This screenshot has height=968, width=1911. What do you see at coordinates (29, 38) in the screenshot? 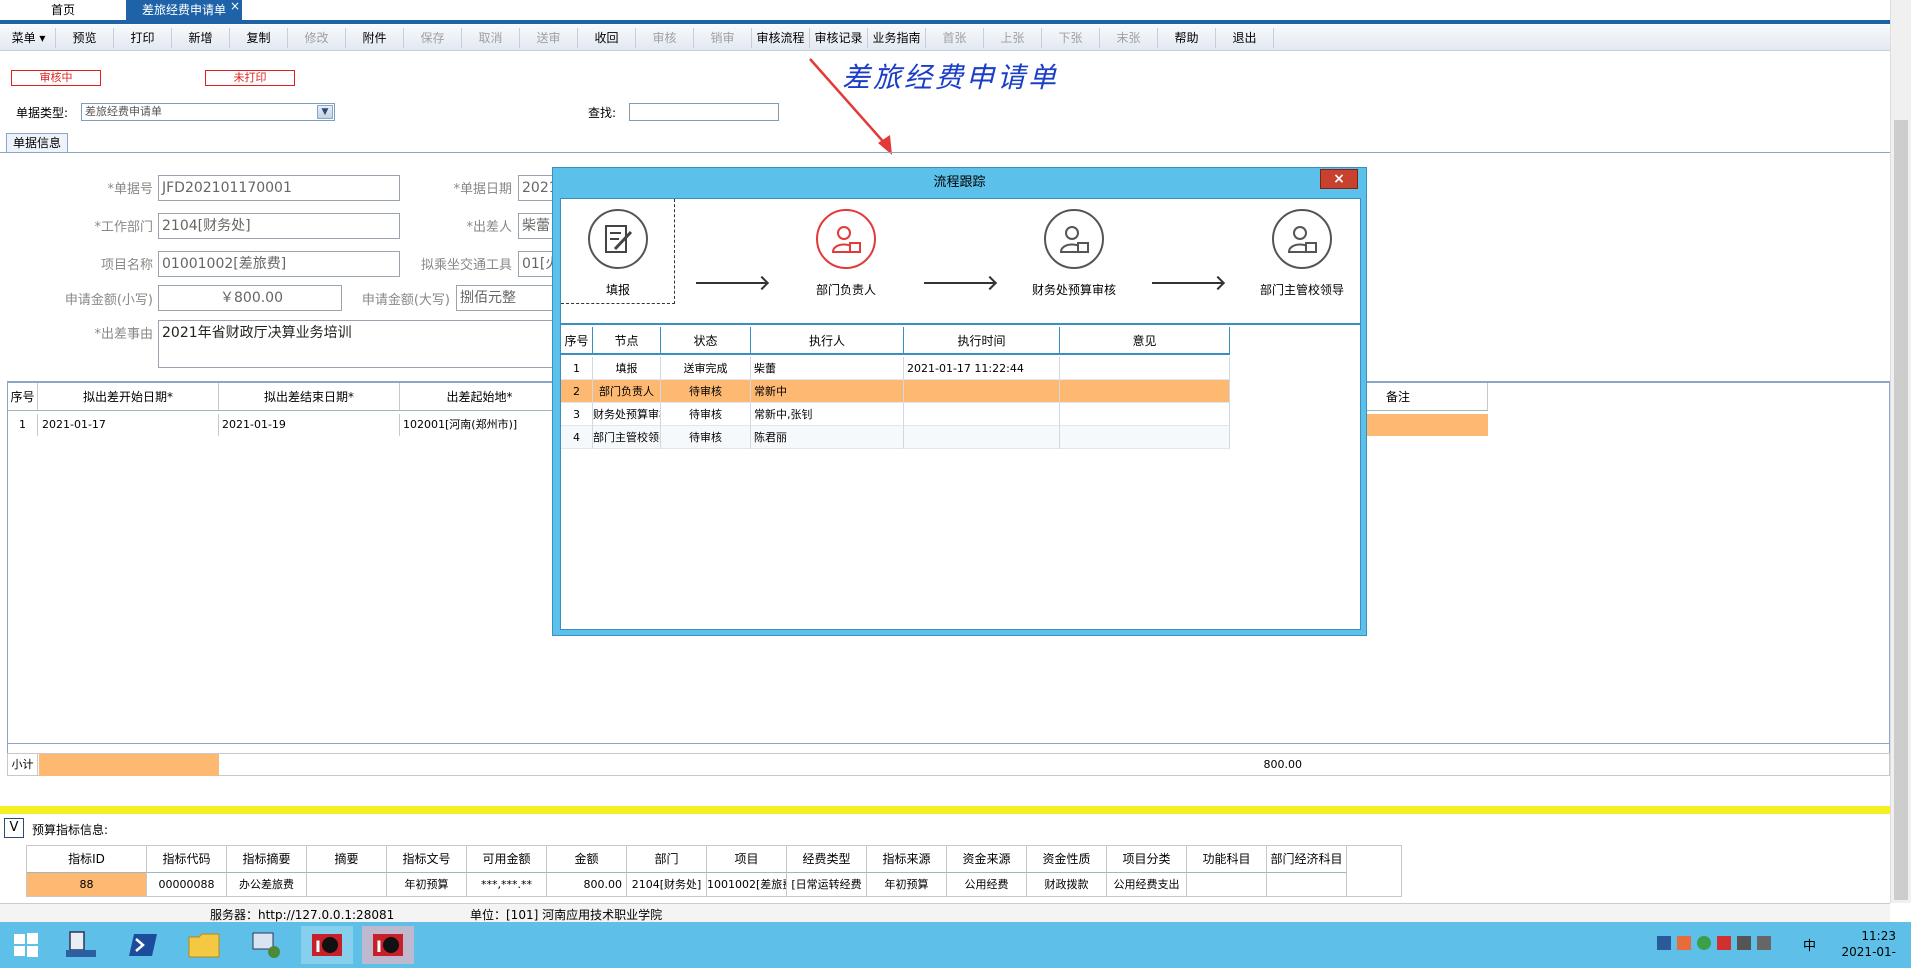
I see `toolbar-button-0: 菜单 ▾` at bounding box center [29, 38].